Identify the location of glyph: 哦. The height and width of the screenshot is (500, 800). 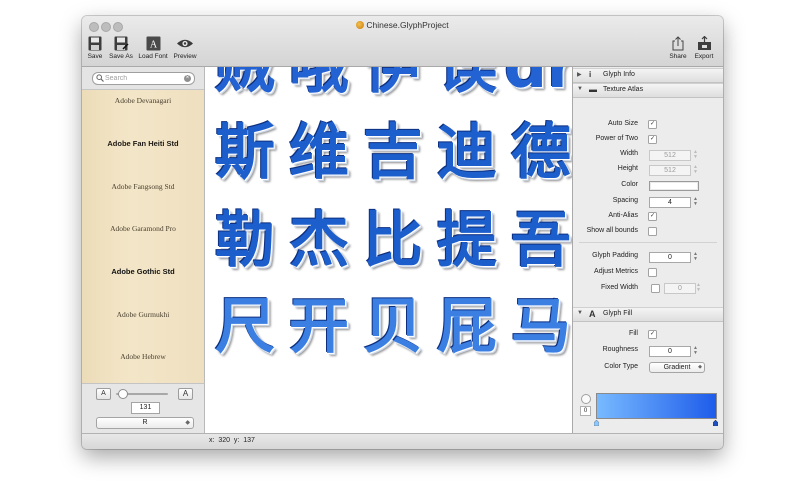
(319, 82).